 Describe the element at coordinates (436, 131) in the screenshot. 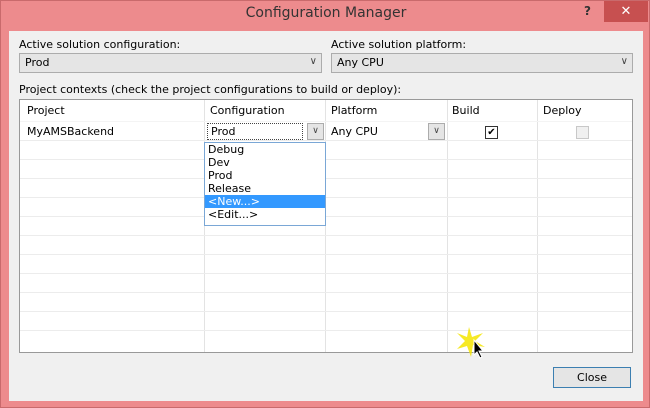

I see `platform-dropdown-button: ∨` at that location.